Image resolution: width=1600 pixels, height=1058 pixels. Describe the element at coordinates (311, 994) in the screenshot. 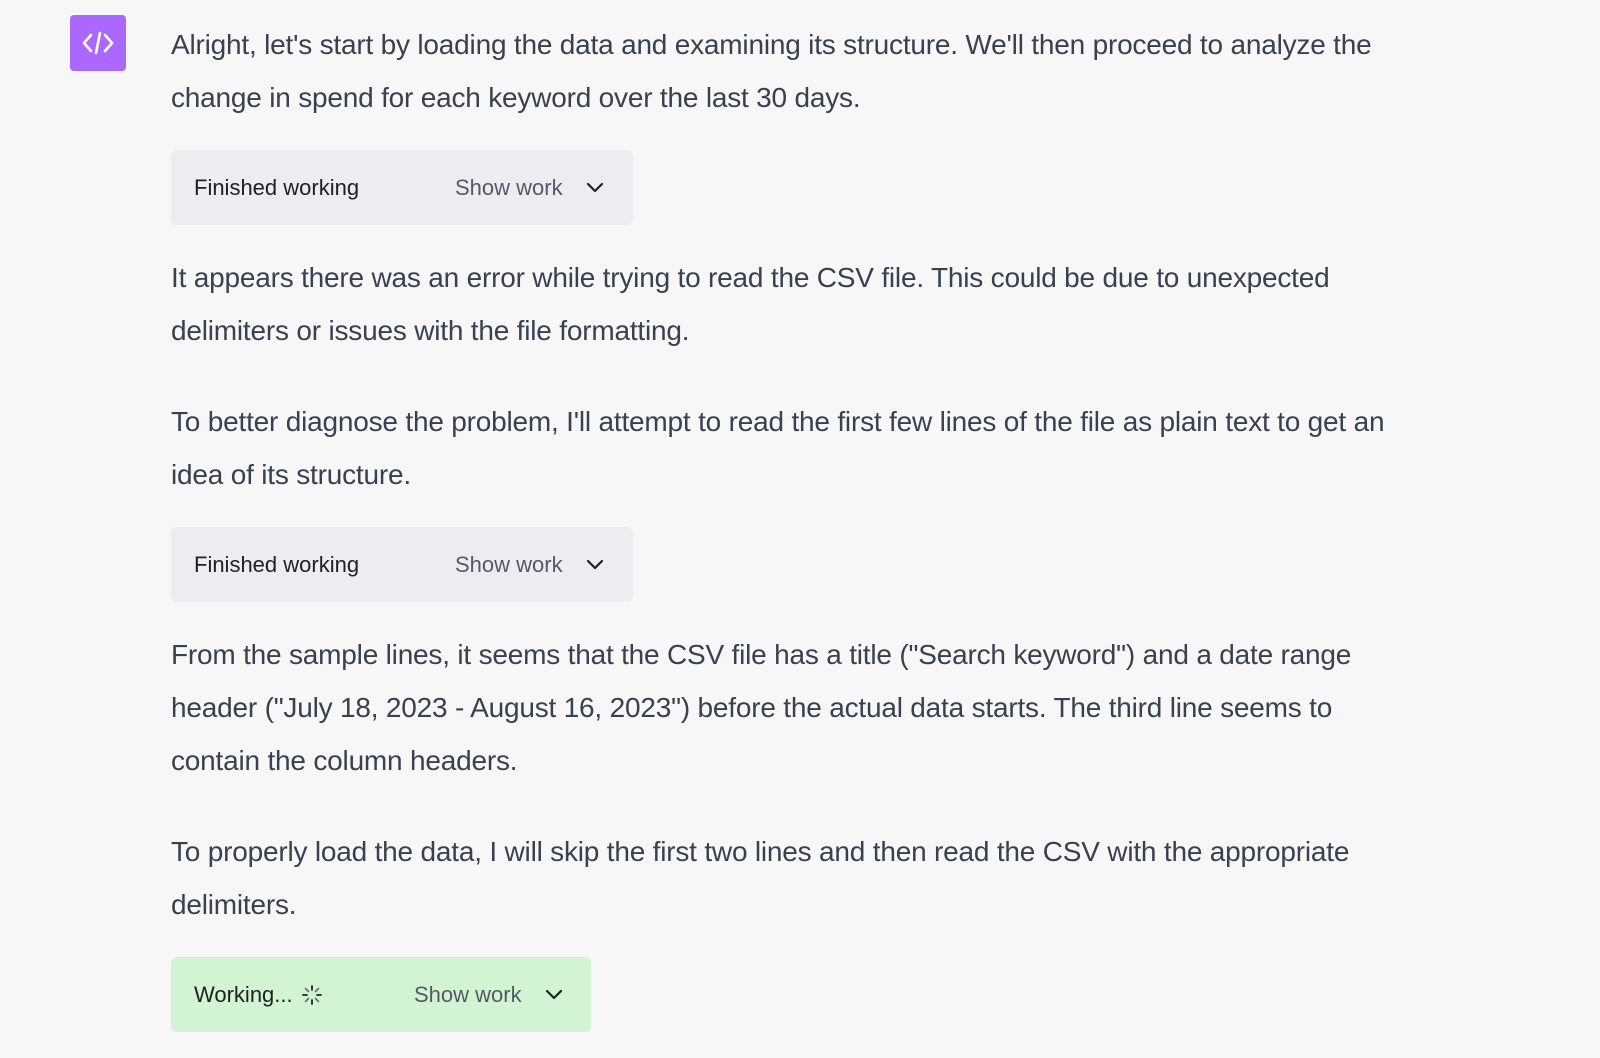

I see `spinner-icon` at that location.